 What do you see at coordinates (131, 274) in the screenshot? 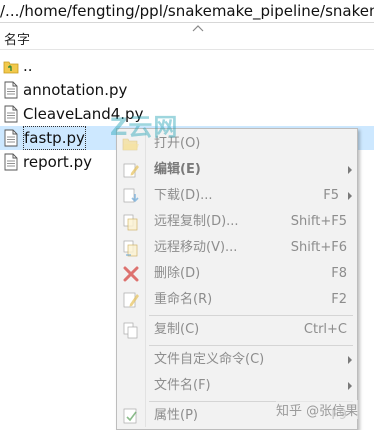
I see `delete-icon` at bounding box center [131, 274].